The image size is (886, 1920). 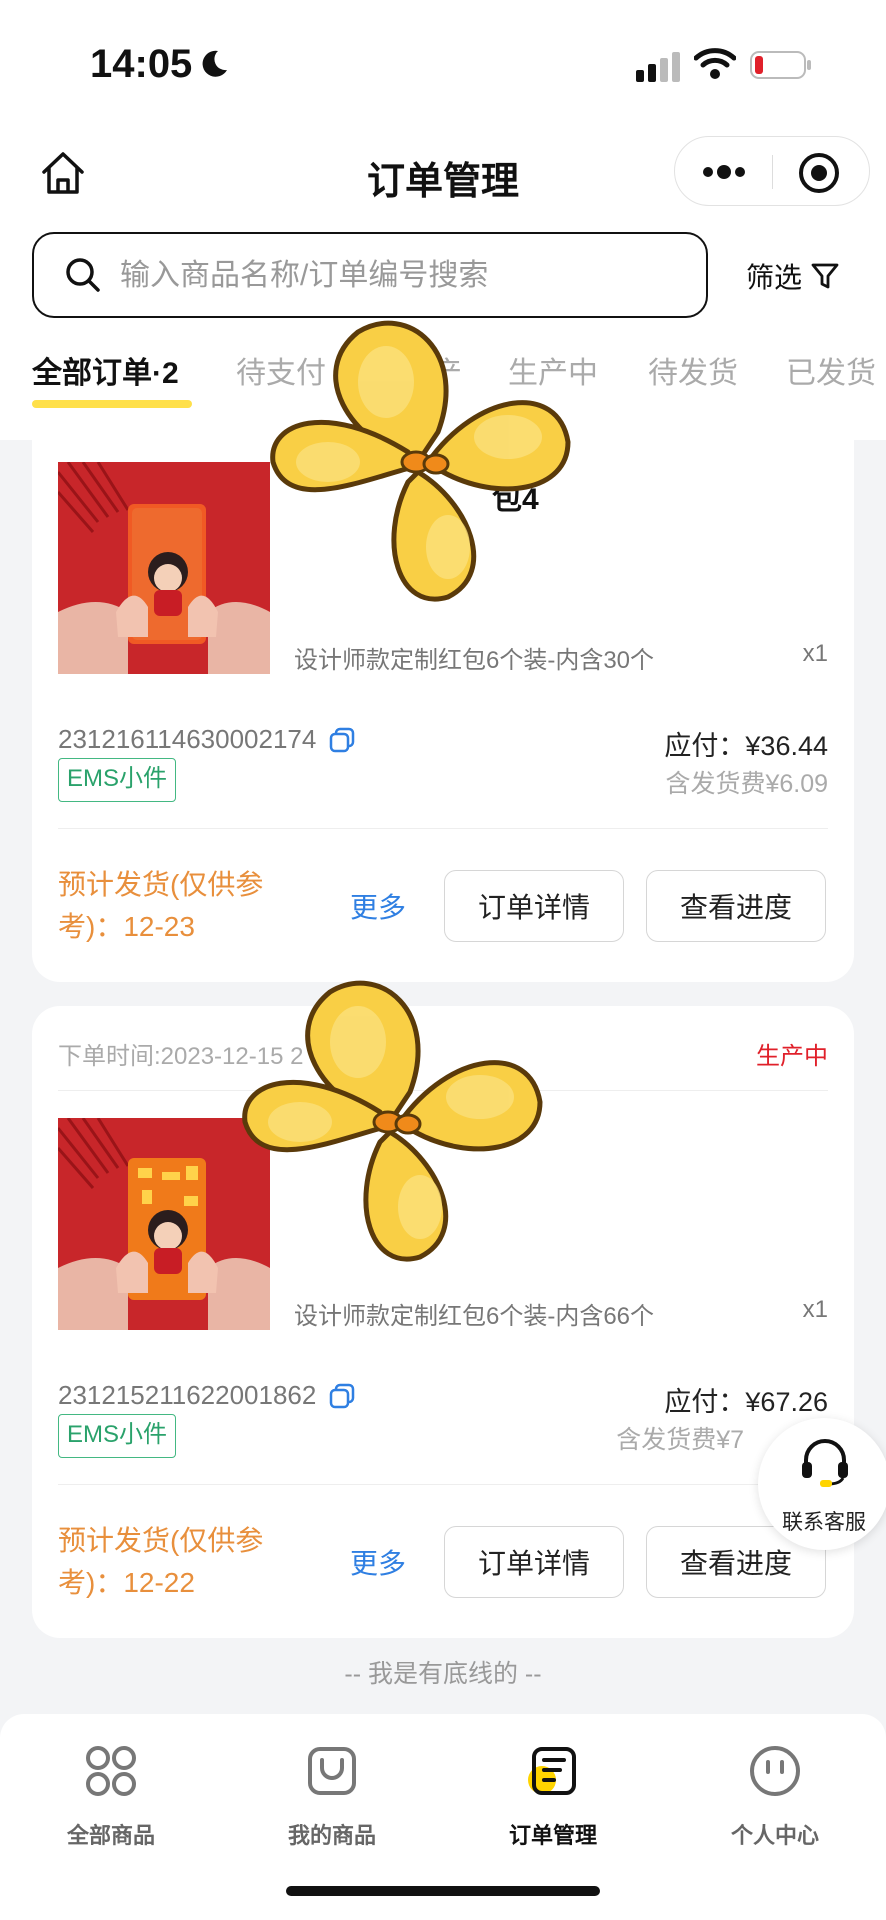 I want to click on close-target-icon, so click(x=819, y=173).